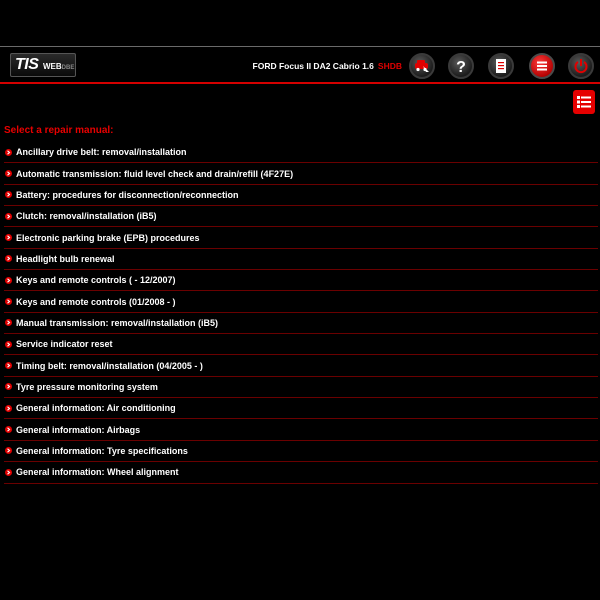  What do you see at coordinates (96, 301) in the screenshot?
I see `repair-manual-item-label: Keys and remote controls (01/2008 - )` at bounding box center [96, 301].